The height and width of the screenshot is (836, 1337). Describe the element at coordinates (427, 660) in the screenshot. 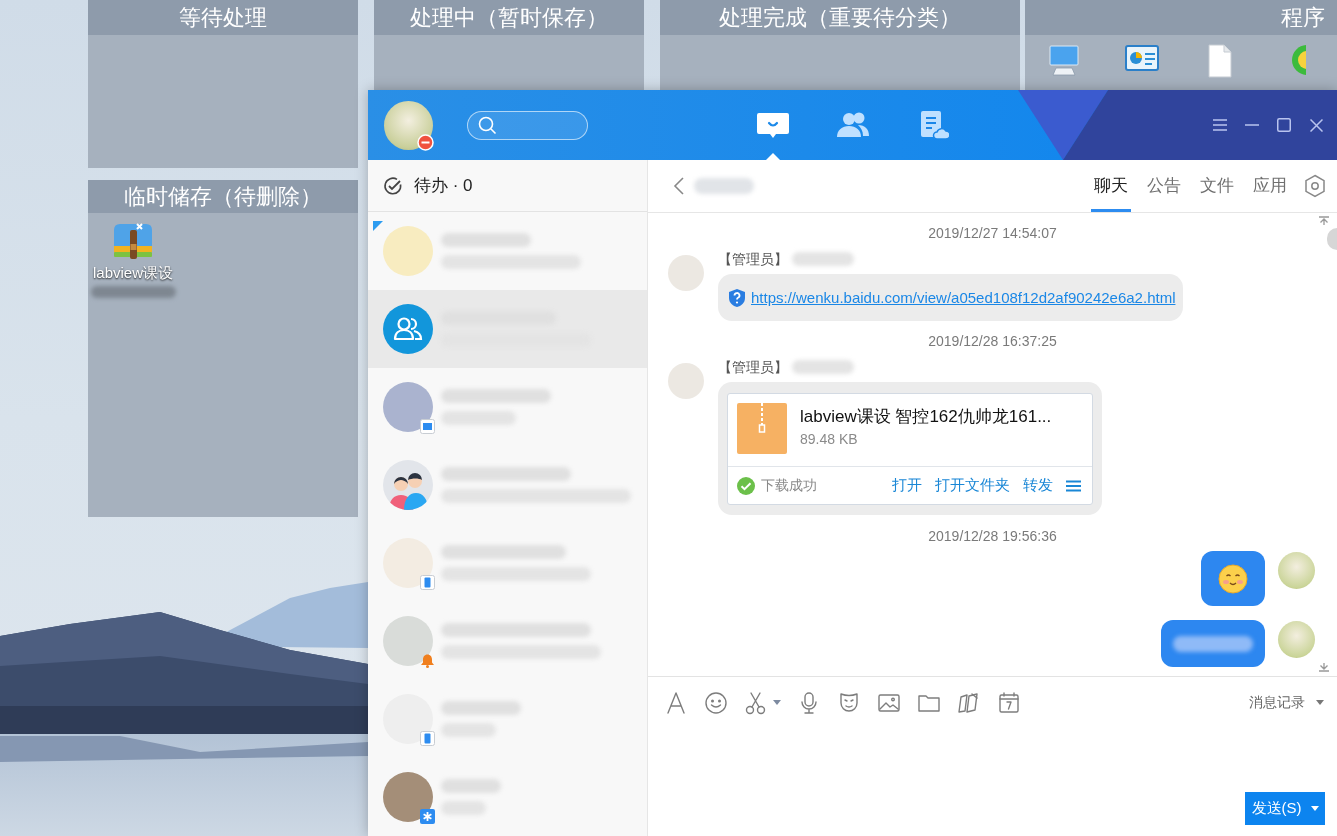

I see `bell-badge-icon` at that location.